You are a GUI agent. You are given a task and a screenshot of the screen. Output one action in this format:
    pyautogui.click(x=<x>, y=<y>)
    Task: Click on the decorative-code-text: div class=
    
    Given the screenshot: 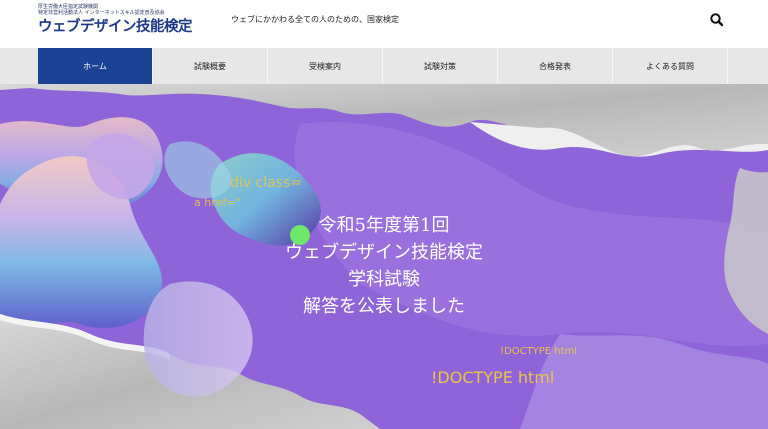 What is the action you would take?
    pyautogui.click(x=266, y=183)
    